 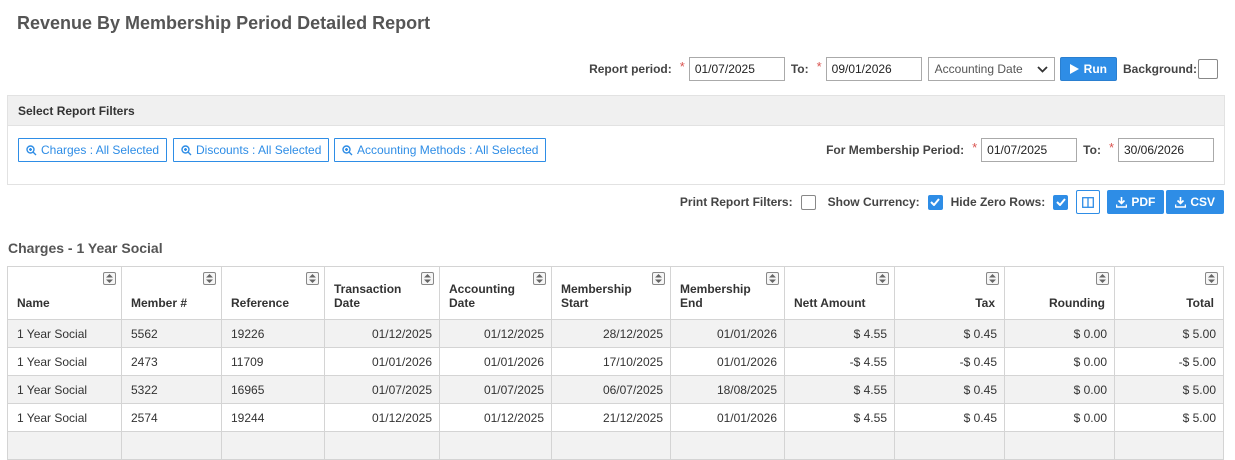 I want to click on columns-toggle-button, so click(x=1088, y=202).